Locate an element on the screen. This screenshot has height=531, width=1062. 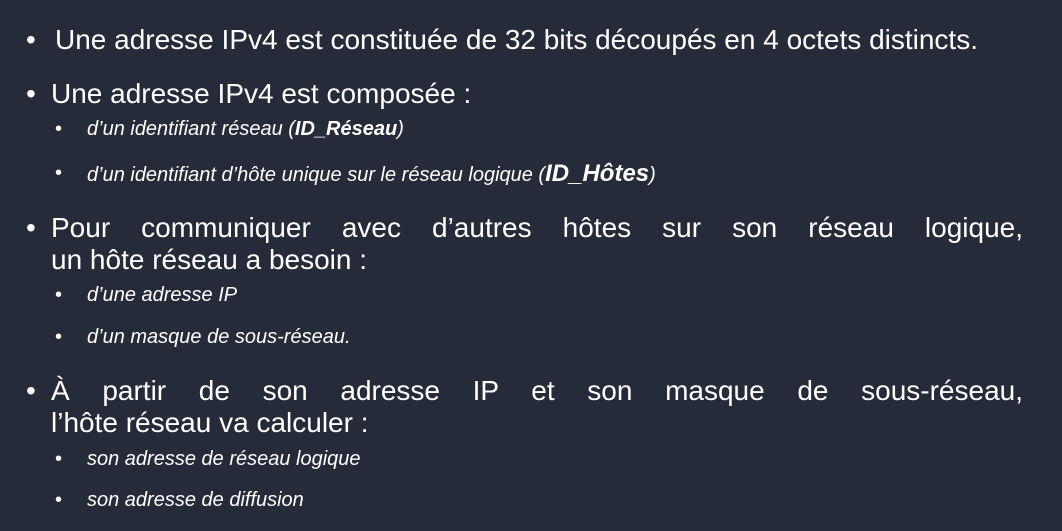
sub-bullet-2-1-text: d’un identifiant réseau (ID_Réseau) is located at coordinates (245, 129).